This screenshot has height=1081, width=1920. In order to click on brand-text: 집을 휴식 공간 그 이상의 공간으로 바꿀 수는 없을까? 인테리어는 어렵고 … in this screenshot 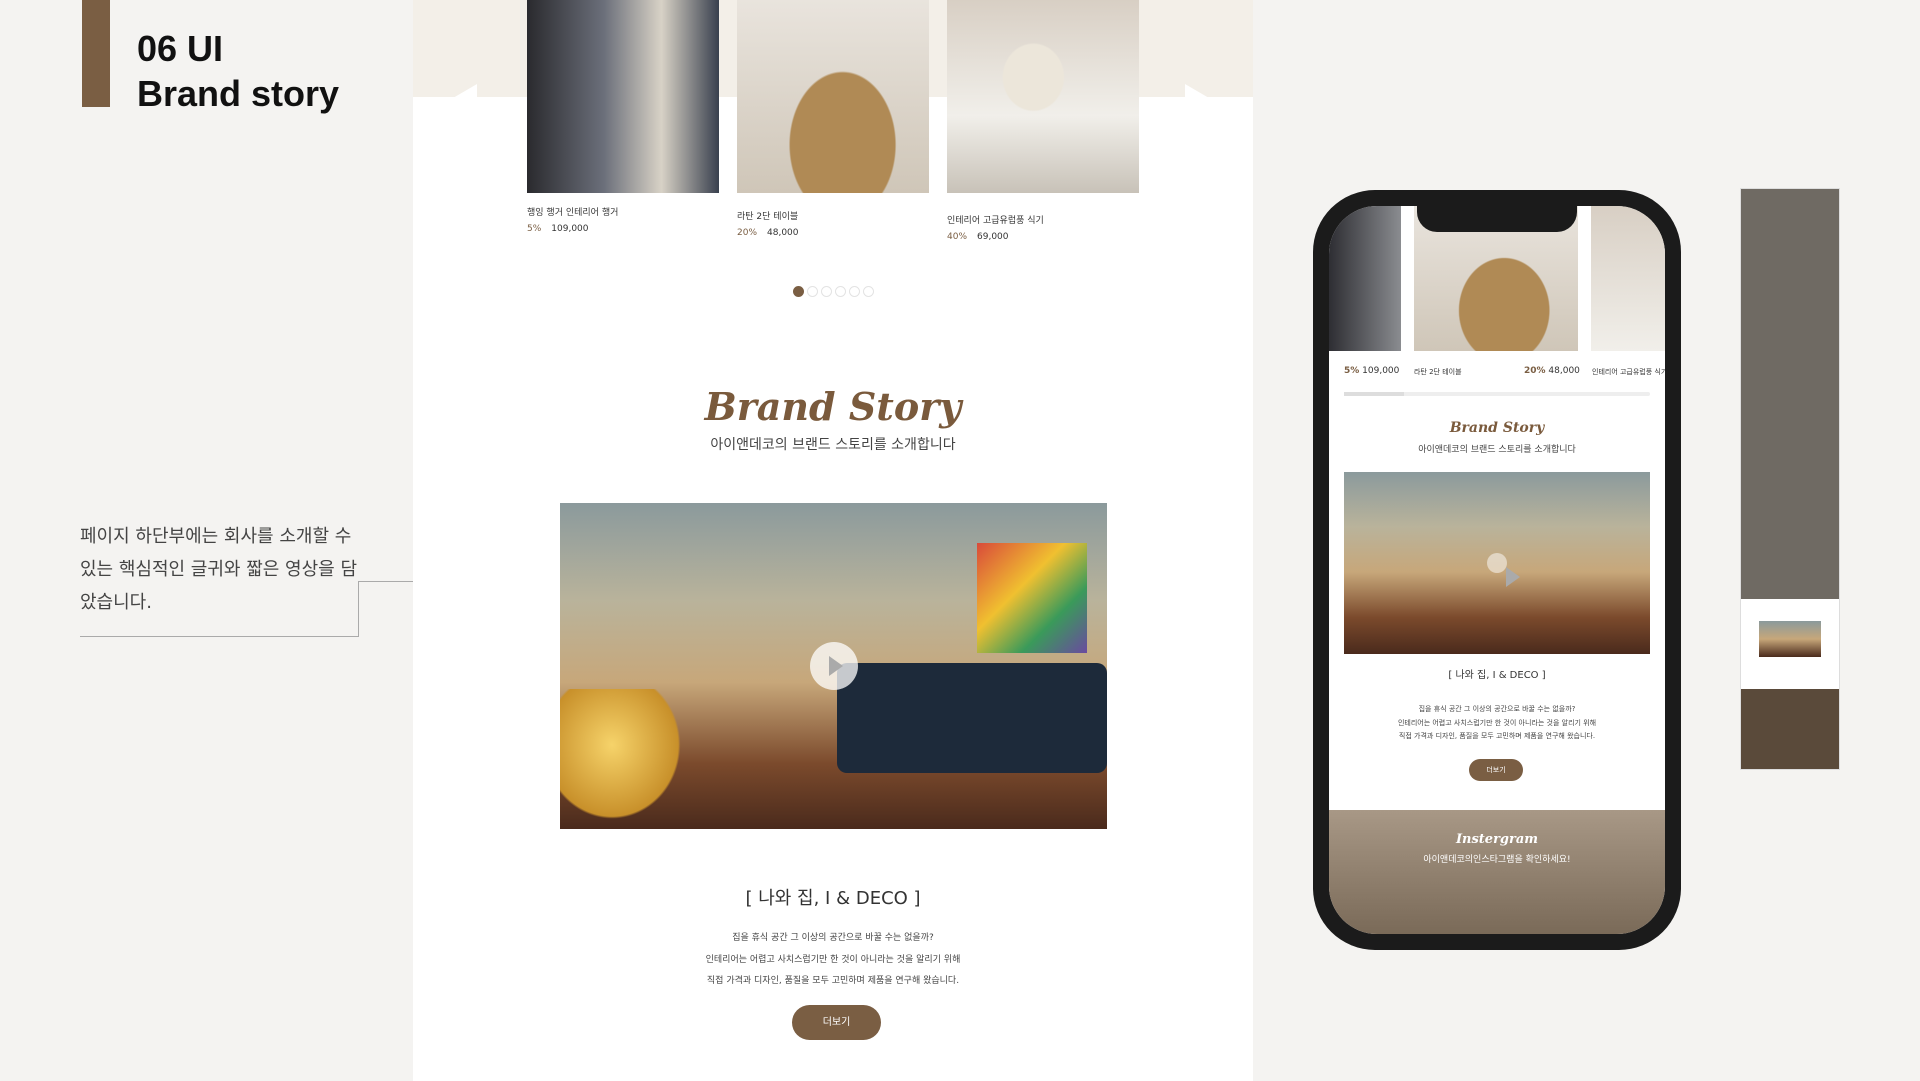, I will do `click(1497, 723)`.